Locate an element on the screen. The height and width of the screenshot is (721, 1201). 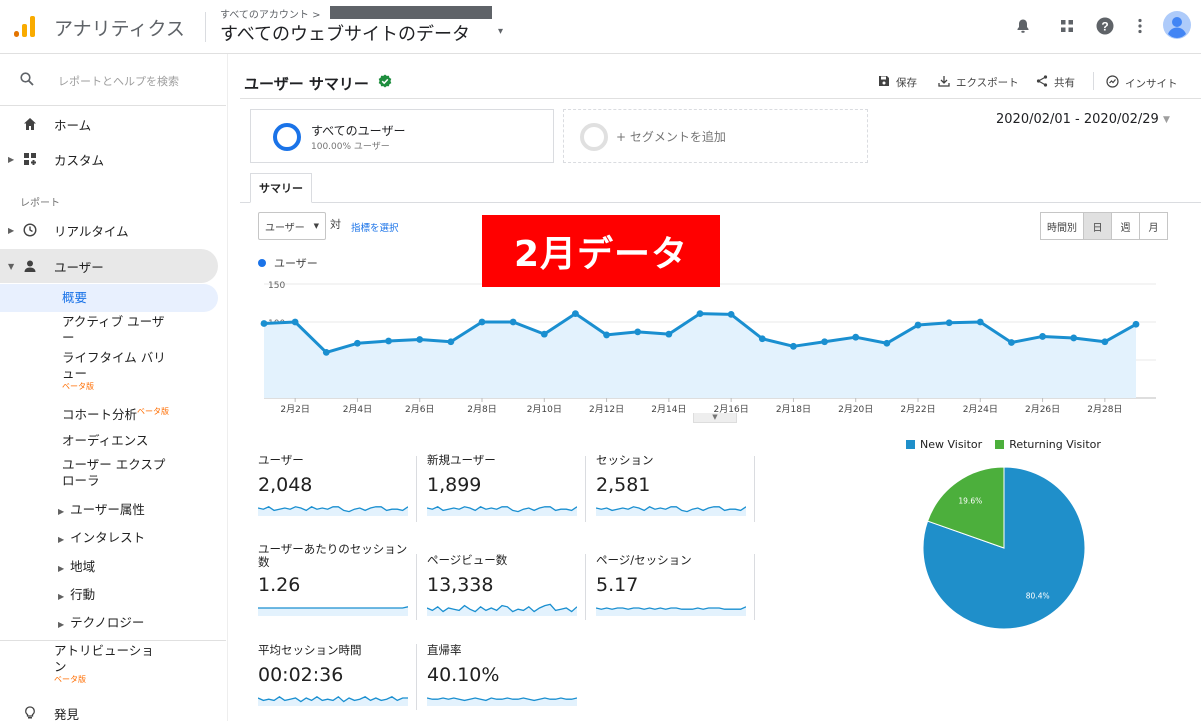
sidebar-subitem-audiences: オーディエンス is located at coordinates (105, 441).